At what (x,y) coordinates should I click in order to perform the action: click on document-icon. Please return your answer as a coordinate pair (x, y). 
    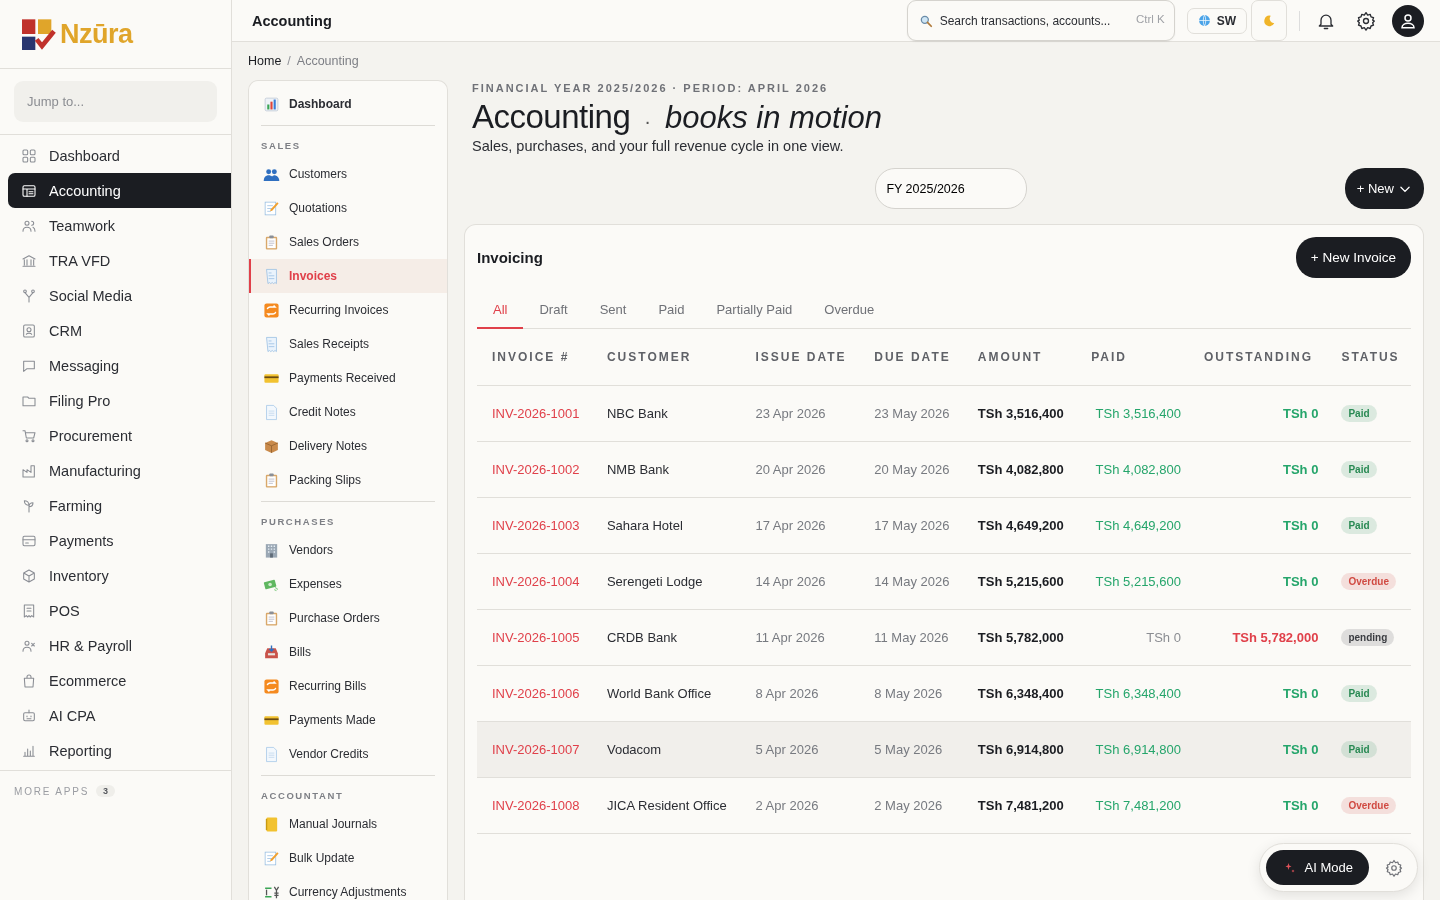
    Looking at the image, I should click on (271, 754).